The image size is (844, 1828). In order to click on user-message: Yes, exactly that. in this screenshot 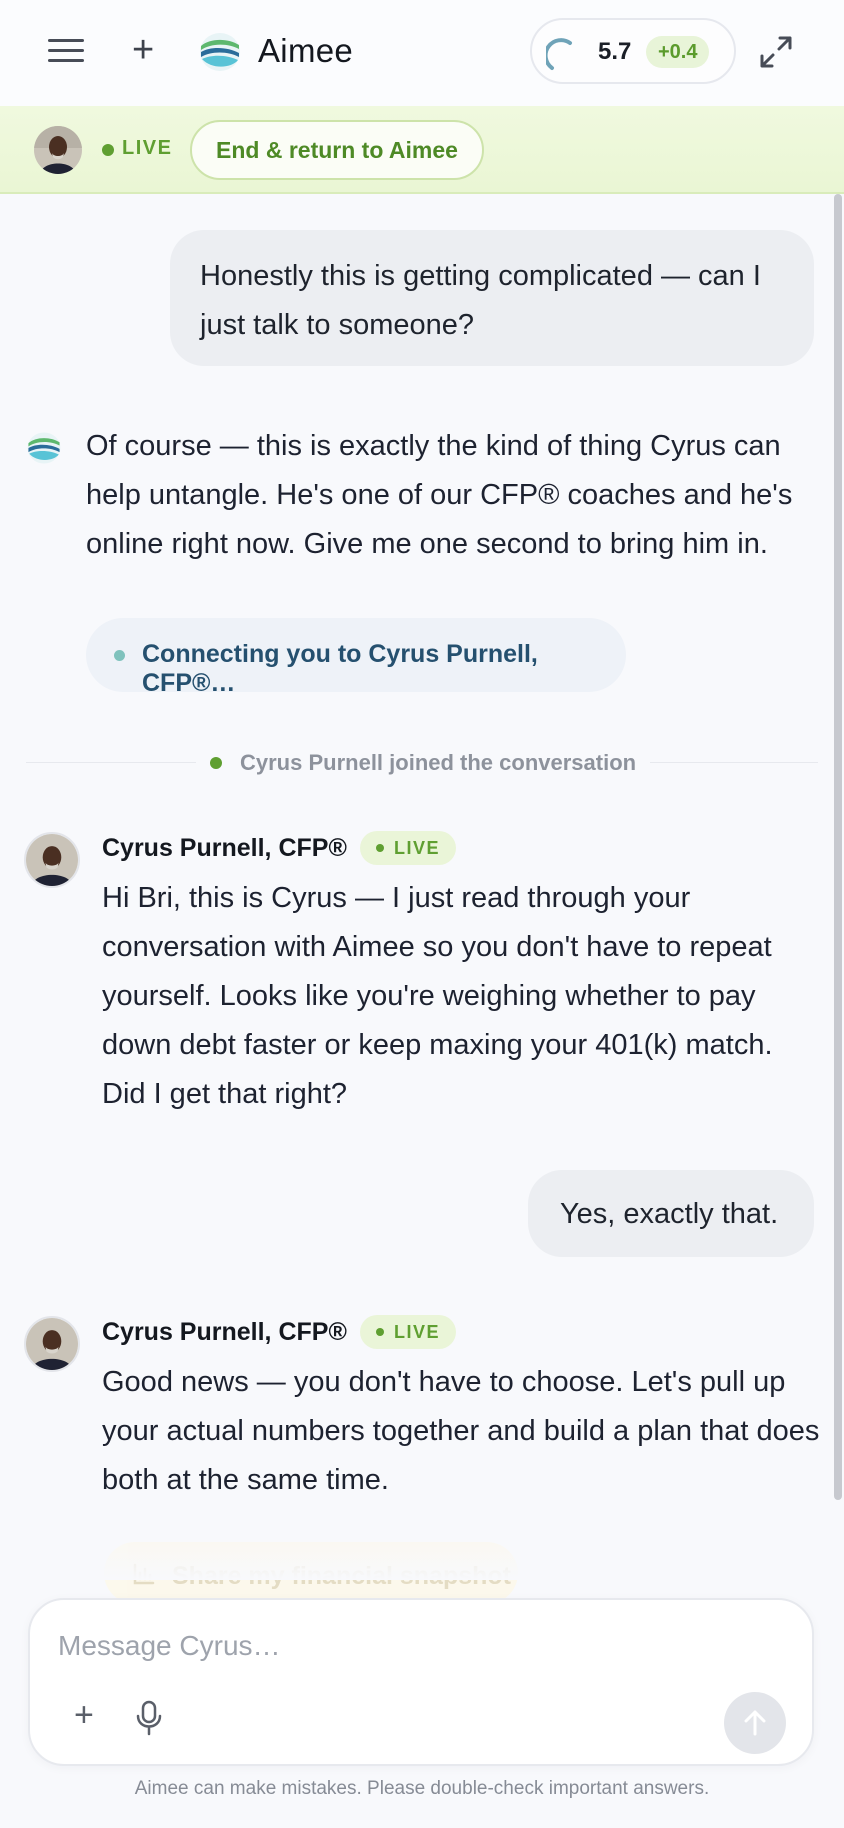, I will do `click(671, 1213)`.